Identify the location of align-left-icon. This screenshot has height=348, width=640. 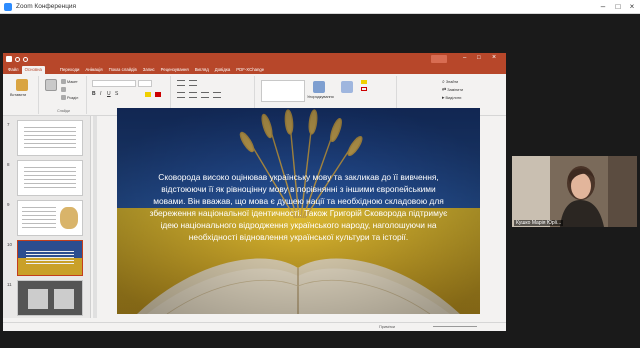
(181, 95).